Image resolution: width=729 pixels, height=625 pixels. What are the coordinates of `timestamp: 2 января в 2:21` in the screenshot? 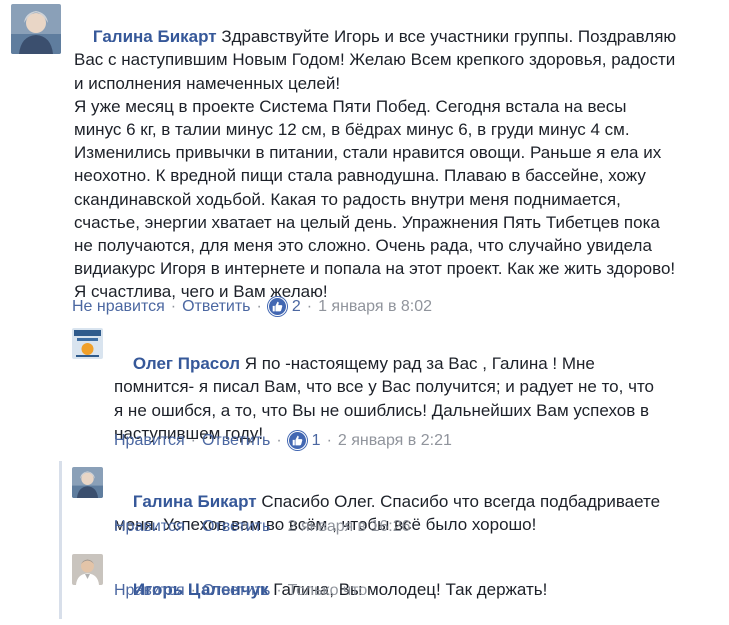 It's located at (395, 441).